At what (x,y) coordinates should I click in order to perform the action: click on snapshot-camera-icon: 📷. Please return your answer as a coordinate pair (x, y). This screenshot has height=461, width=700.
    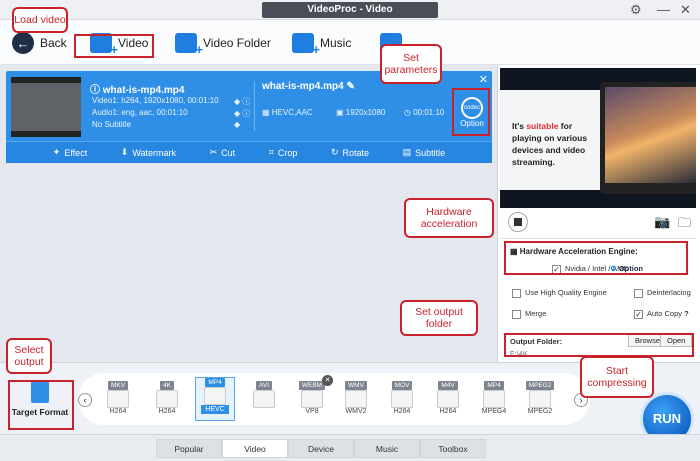
    Looking at the image, I should click on (662, 222).